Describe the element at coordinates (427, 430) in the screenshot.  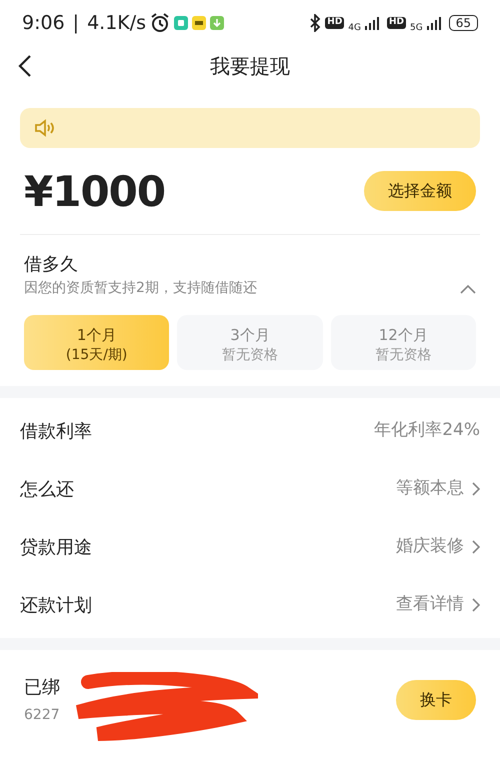
I see `row-value: 年化利率24%` at that location.